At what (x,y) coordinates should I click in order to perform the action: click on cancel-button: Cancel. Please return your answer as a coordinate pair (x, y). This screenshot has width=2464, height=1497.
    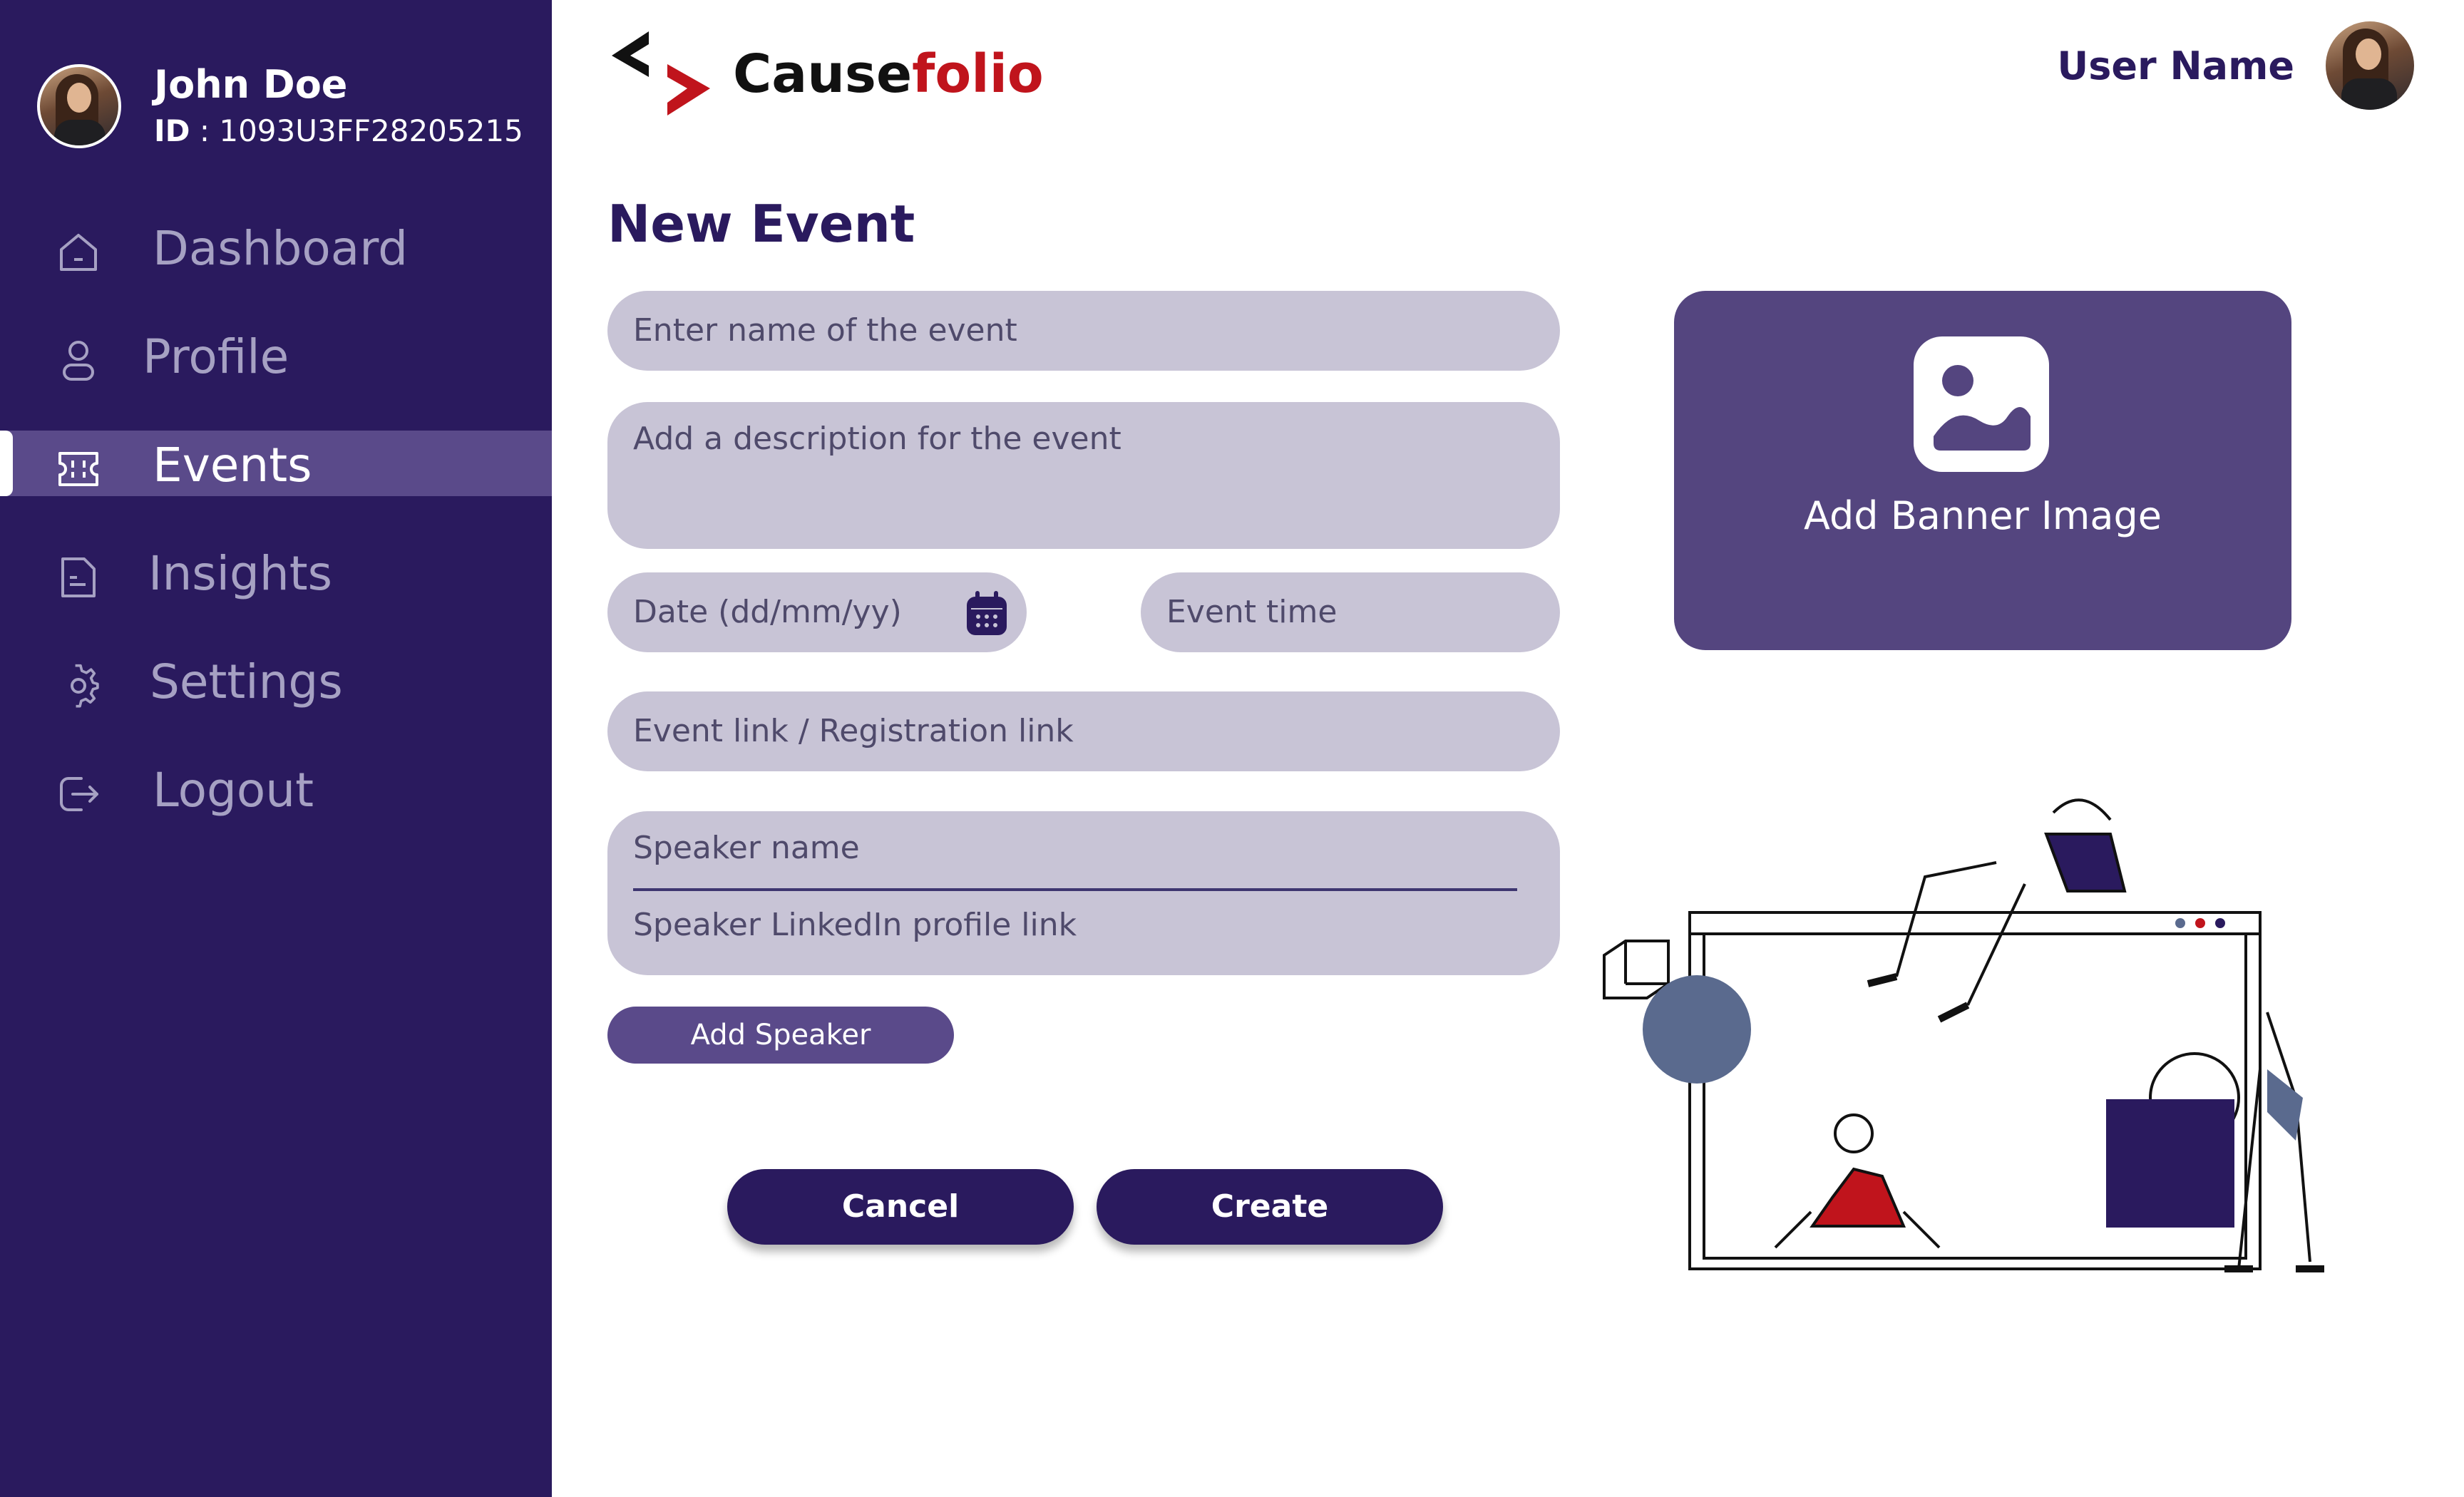
    Looking at the image, I should click on (900, 1207).